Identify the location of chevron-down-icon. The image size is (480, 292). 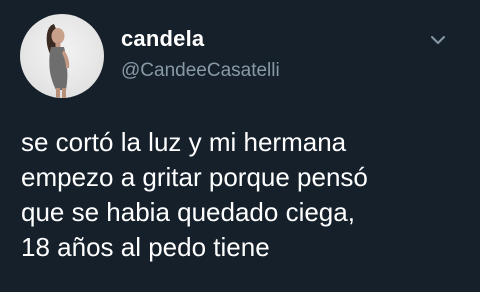
(438, 40).